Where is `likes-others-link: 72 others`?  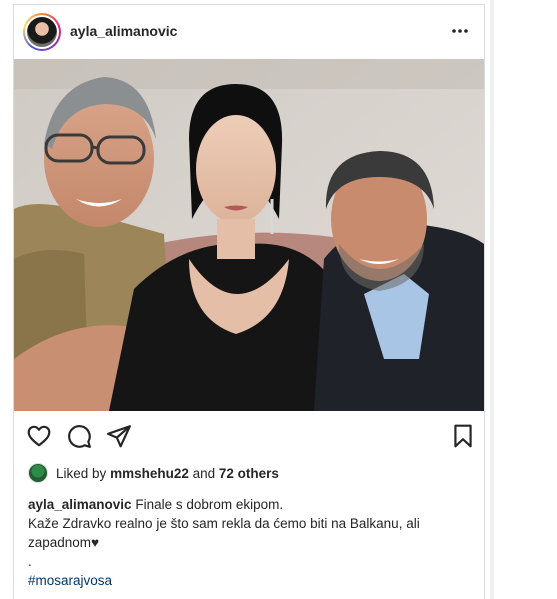 likes-others-link: 72 others is located at coordinates (249, 473).